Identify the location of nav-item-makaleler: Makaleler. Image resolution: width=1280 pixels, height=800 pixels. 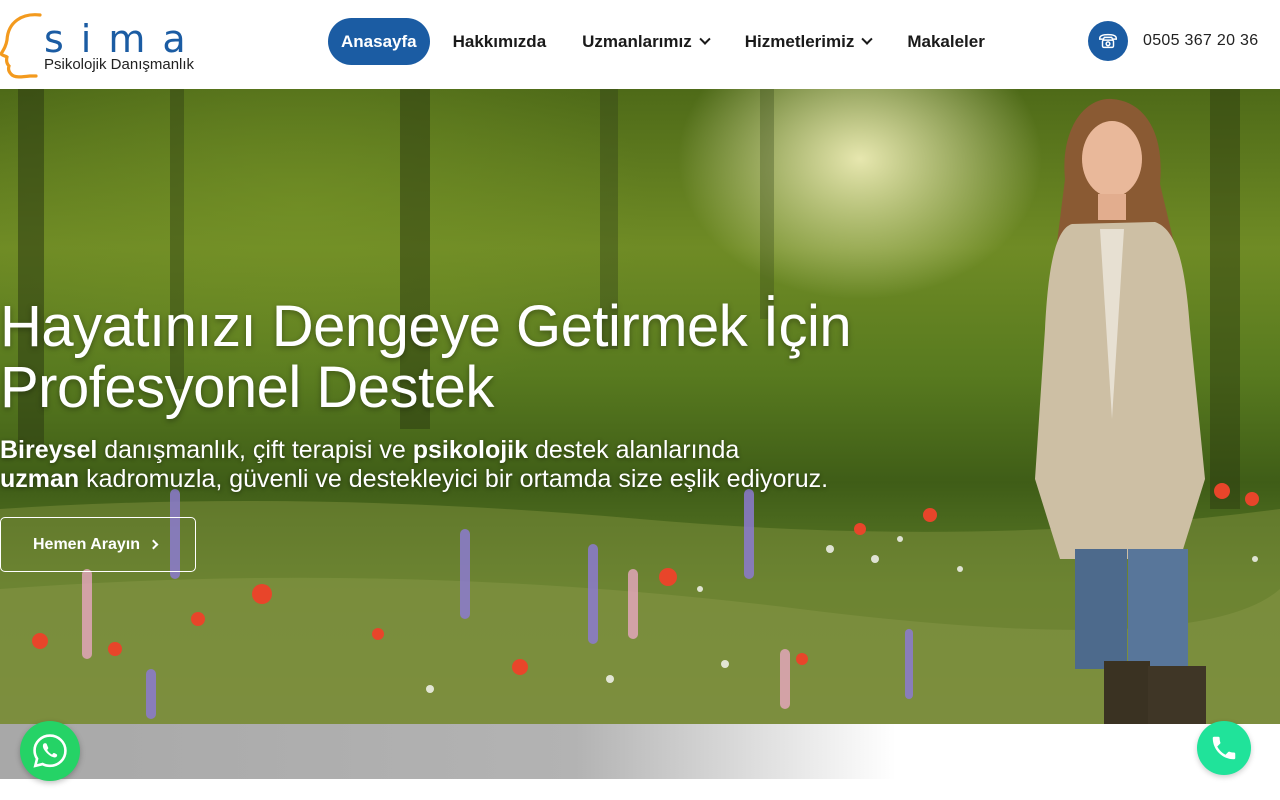
(946, 41).